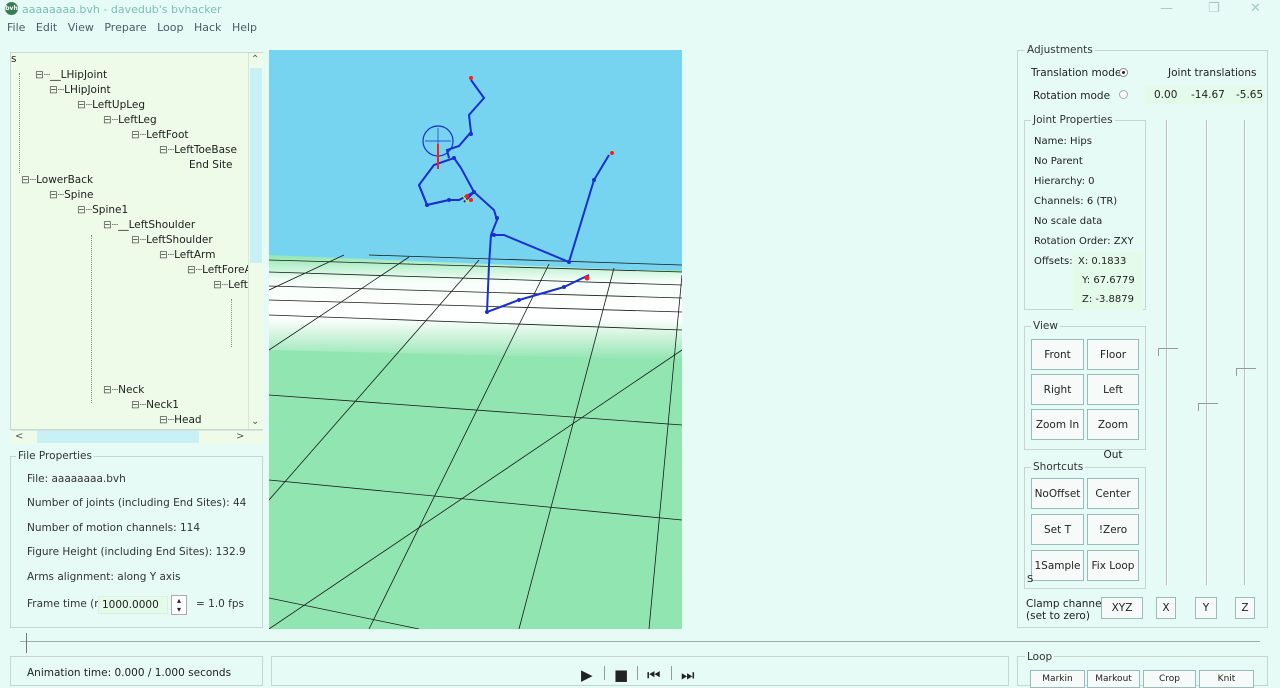 The height and width of the screenshot is (688, 1280). What do you see at coordinates (1206, 608) in the screenshot?
I see `clamp-y-button: Y` at bounding box center [1206, 608].